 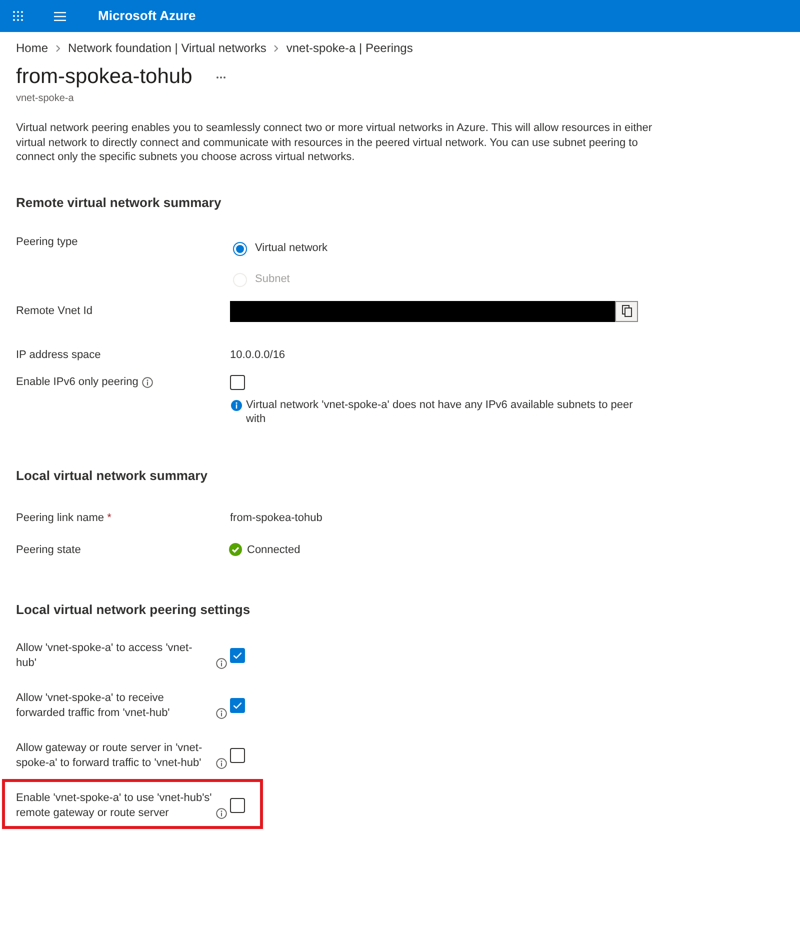 What do you see at coordinates (221, 77) in the screenshot?
I see `more-icon` at bounding box center [221, 77].